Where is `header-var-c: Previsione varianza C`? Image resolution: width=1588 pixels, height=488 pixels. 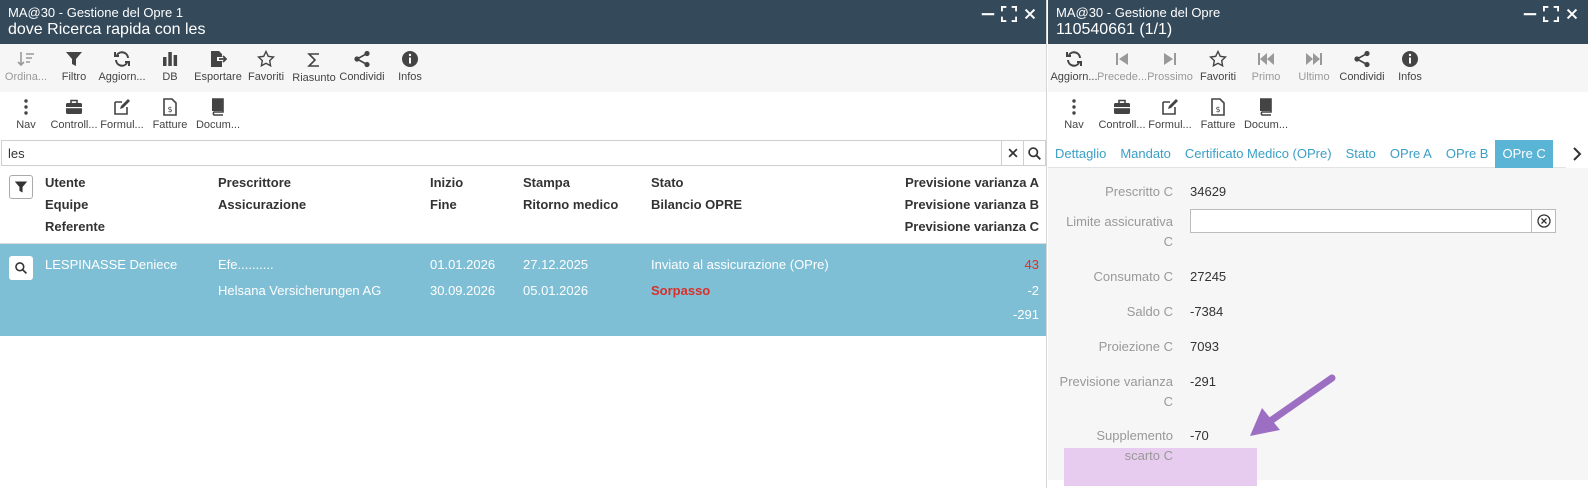 header-var-c: Previsione varianza C is located at coordinates (972, 227).